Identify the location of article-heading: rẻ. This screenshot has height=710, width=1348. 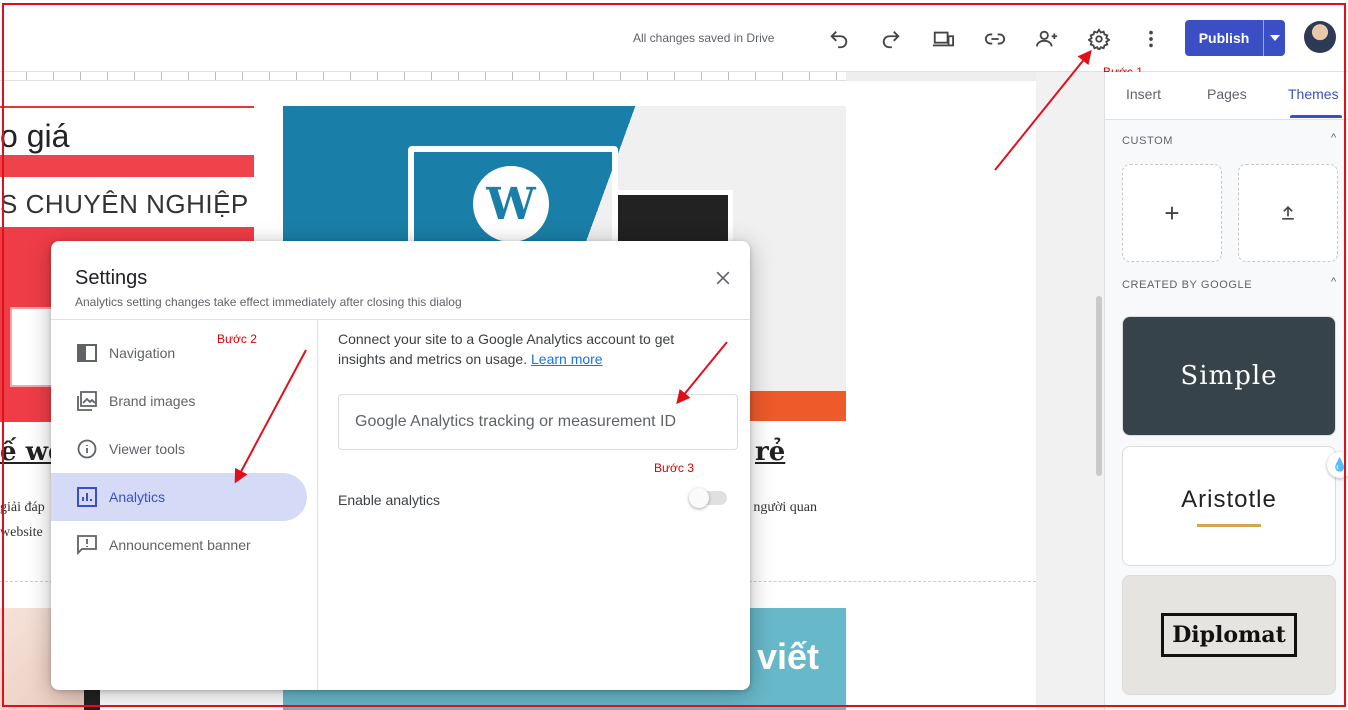
(770, 452).